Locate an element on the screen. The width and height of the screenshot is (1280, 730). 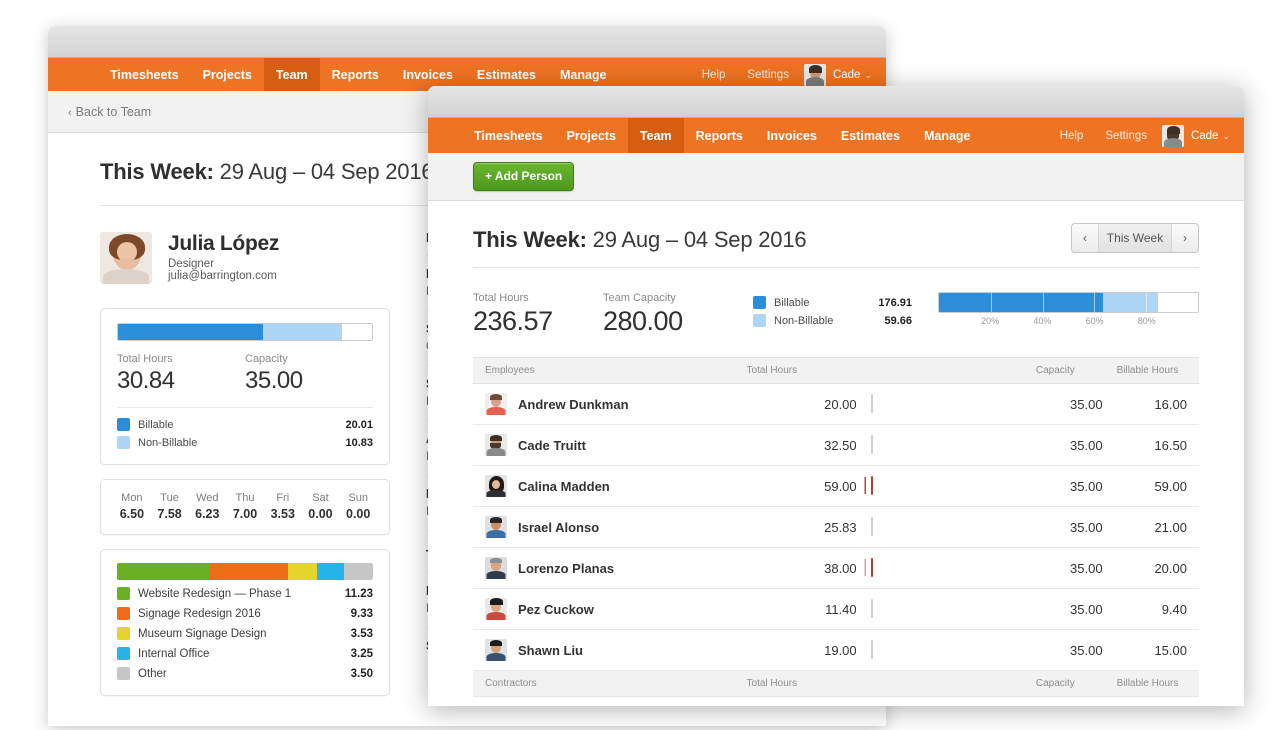
current-week-button: This Week is located at coordinates (1135, 238).